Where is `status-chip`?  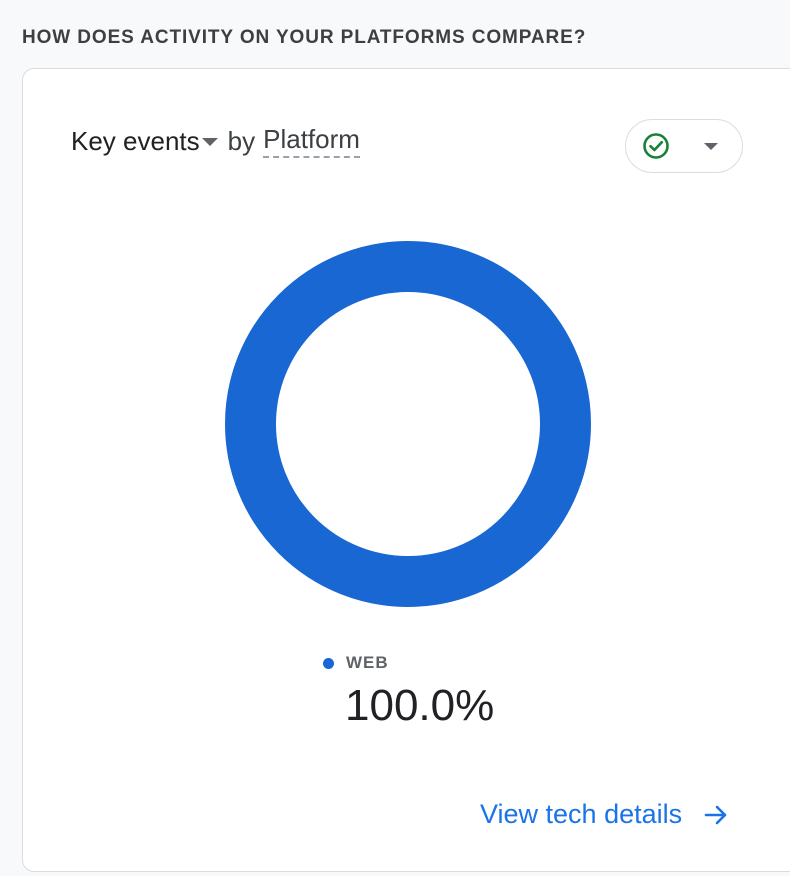
status-chip is located at coordinates (684, 146).